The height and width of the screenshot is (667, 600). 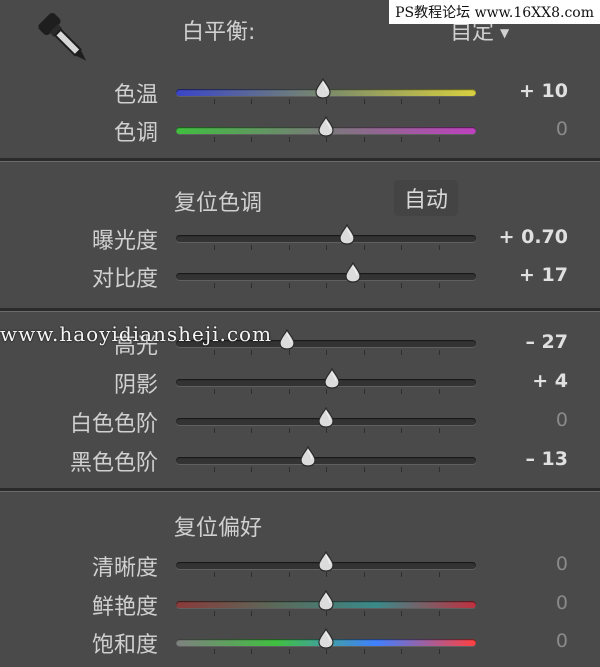 What do you see at coordinates (124, 279) in the screenshot?
I see `slider-label: 对比度` at bounding box center [124, 279].